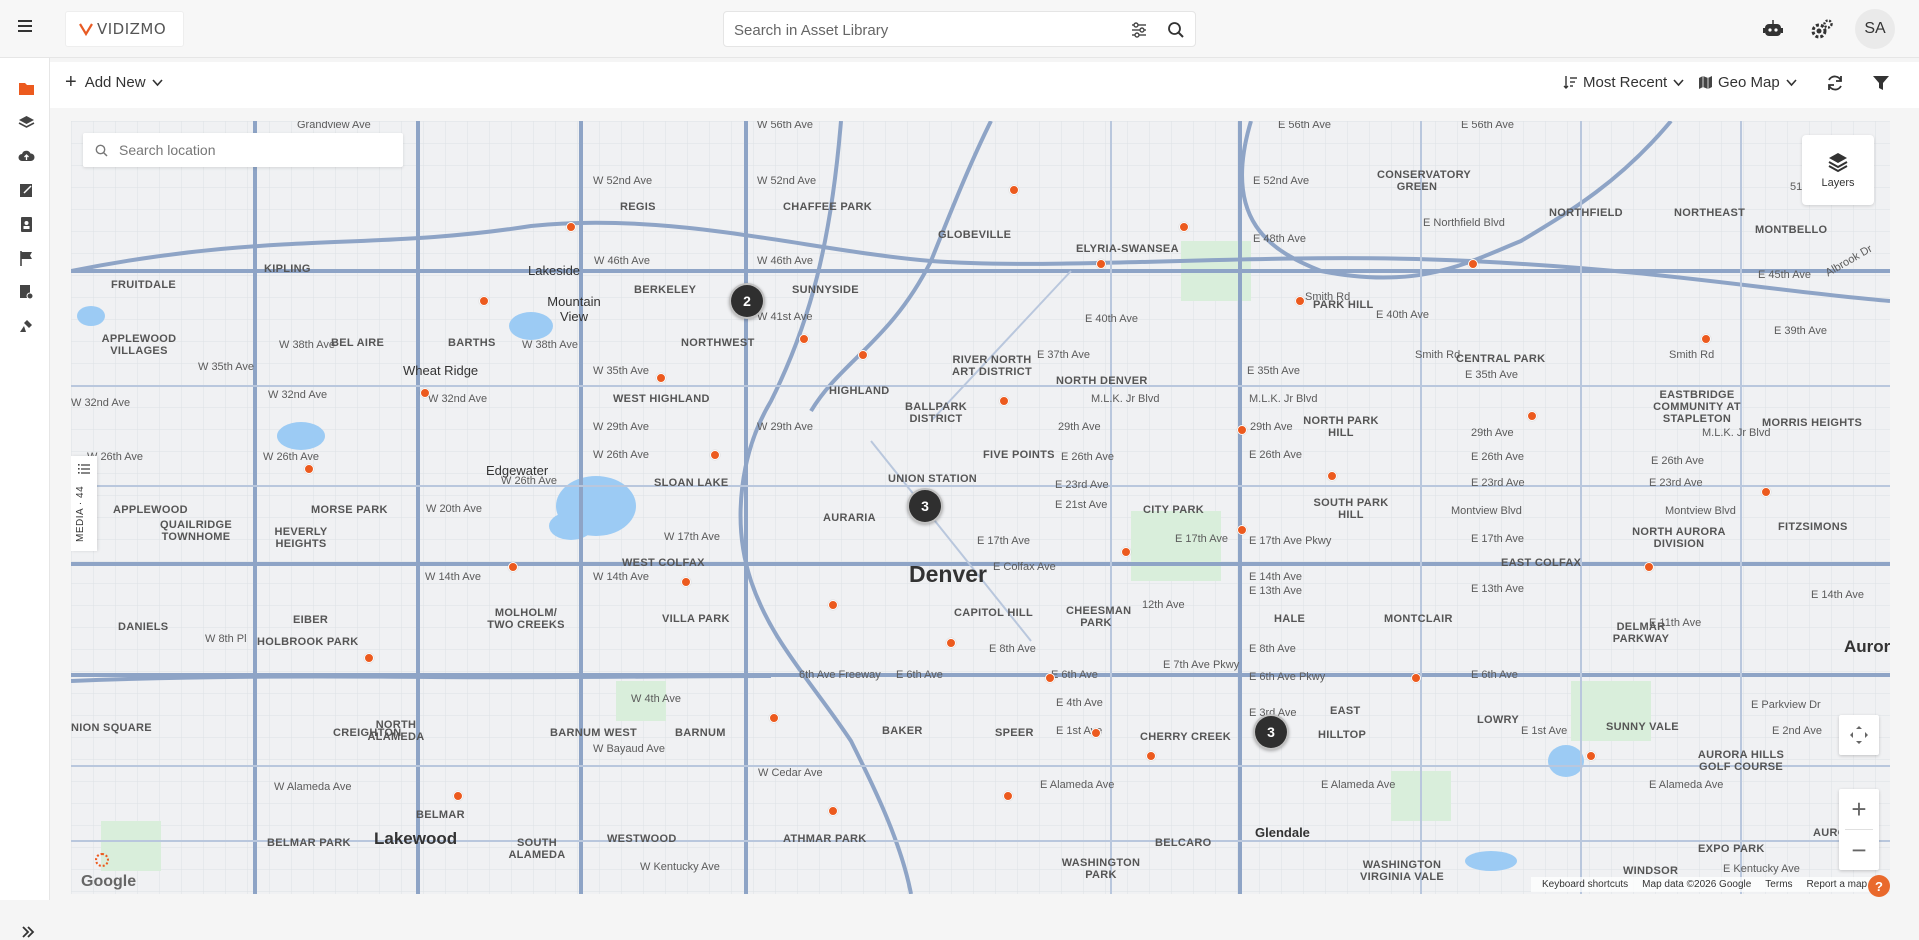 Image resolution: width=1919 pixels, height=940 pixels. I want to click on neighborhood-label: CITY PARK, so click(1173, 510).